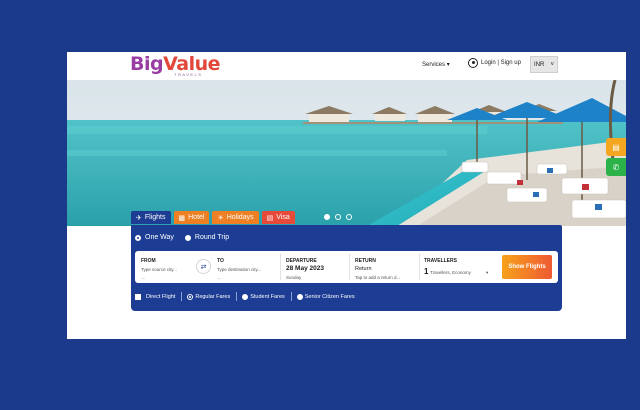 The height and width of the screenshot is (410, 640). Describe the element at coordinates (167, 267) in the screenshot. I see `from-field: FROM Type source city... —` at that location.